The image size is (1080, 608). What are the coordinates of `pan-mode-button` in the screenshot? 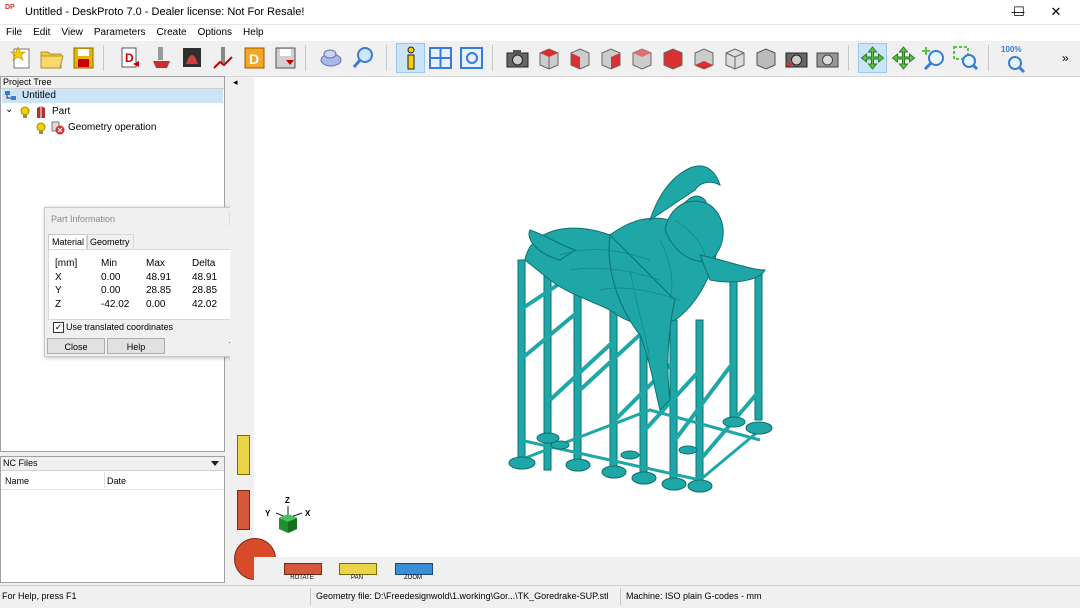 It's located at (903, 58).